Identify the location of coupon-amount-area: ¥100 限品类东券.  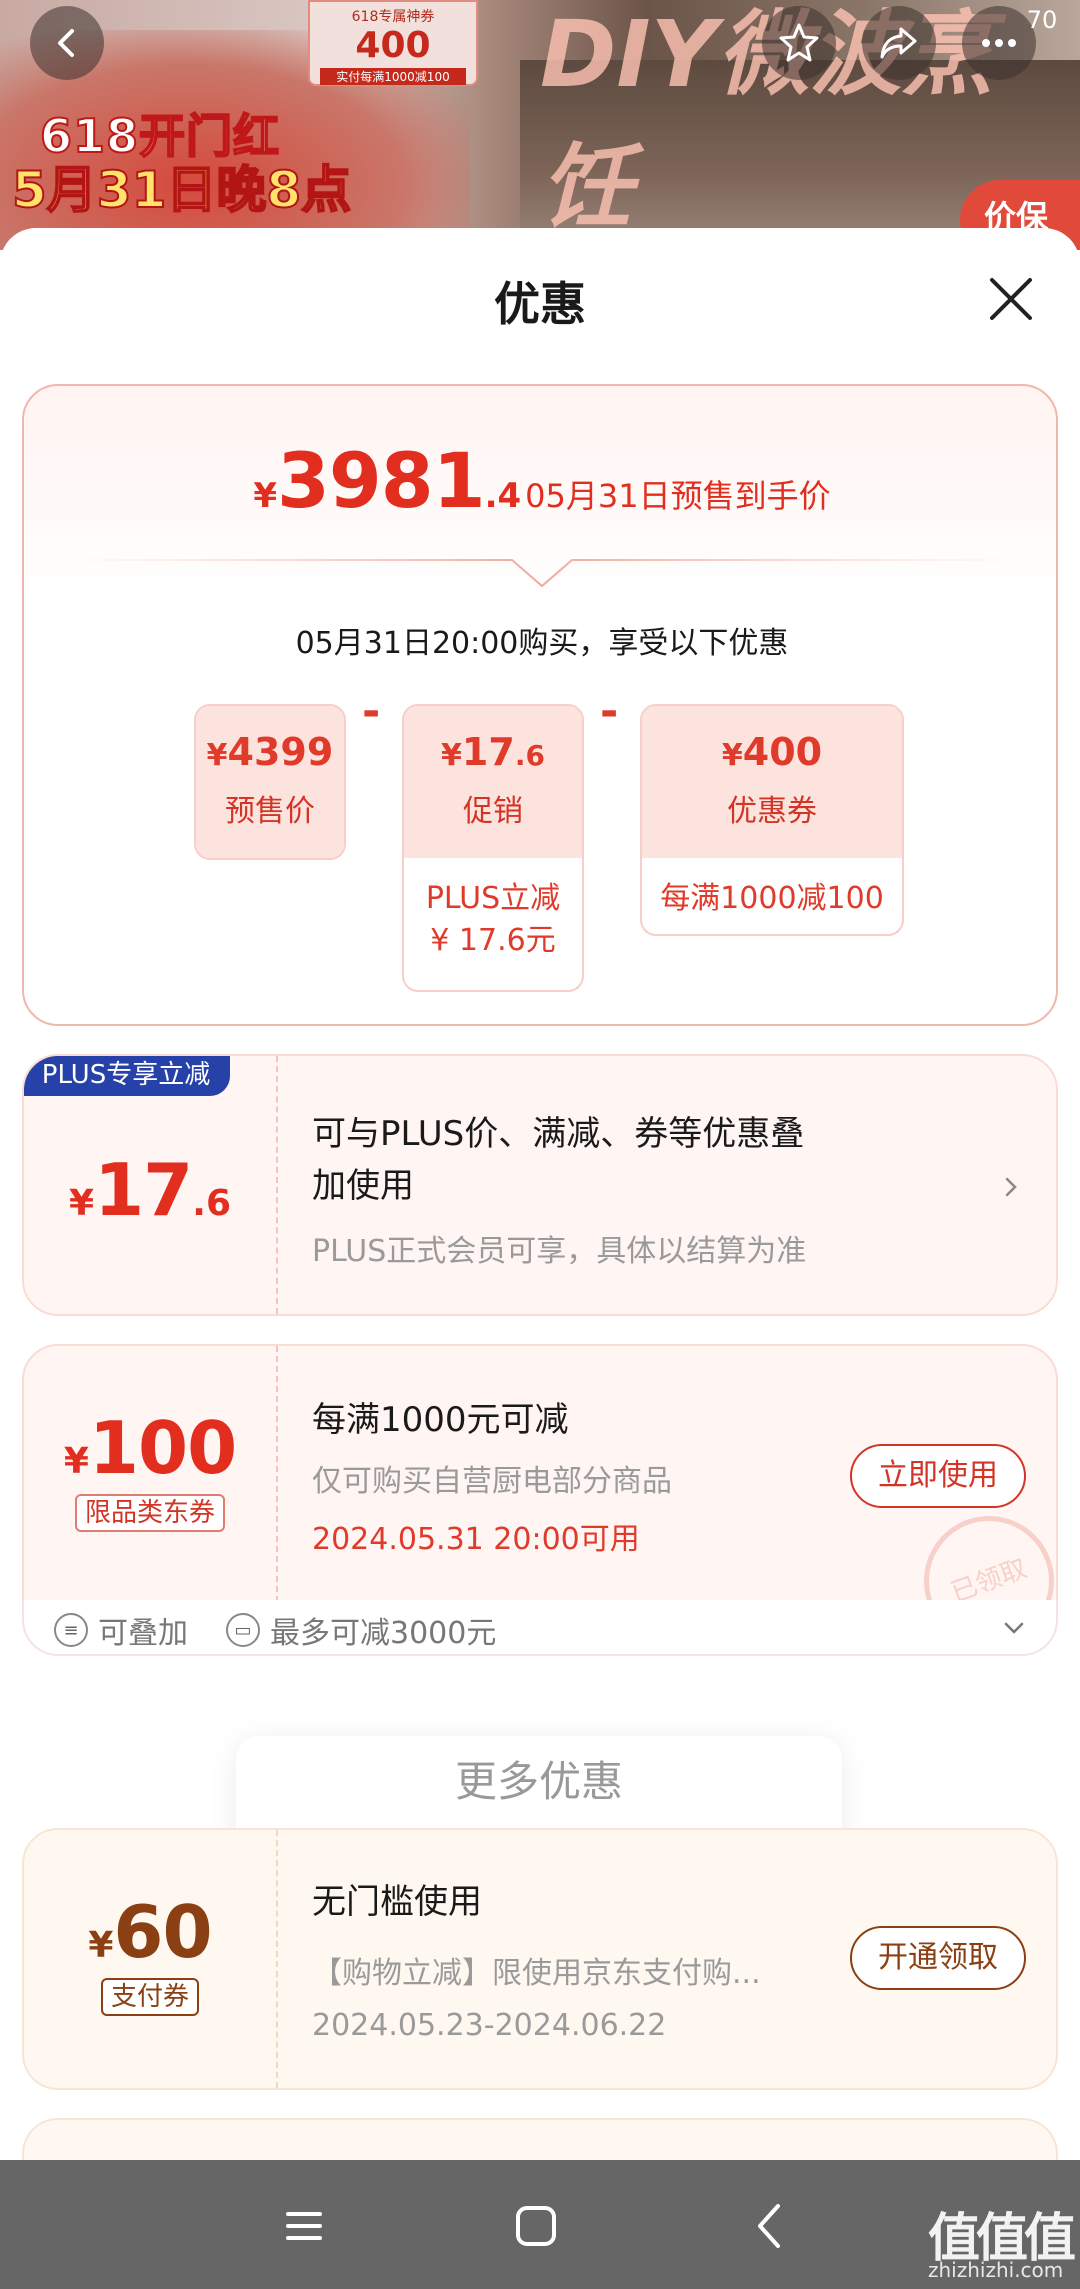
(150, 1474).